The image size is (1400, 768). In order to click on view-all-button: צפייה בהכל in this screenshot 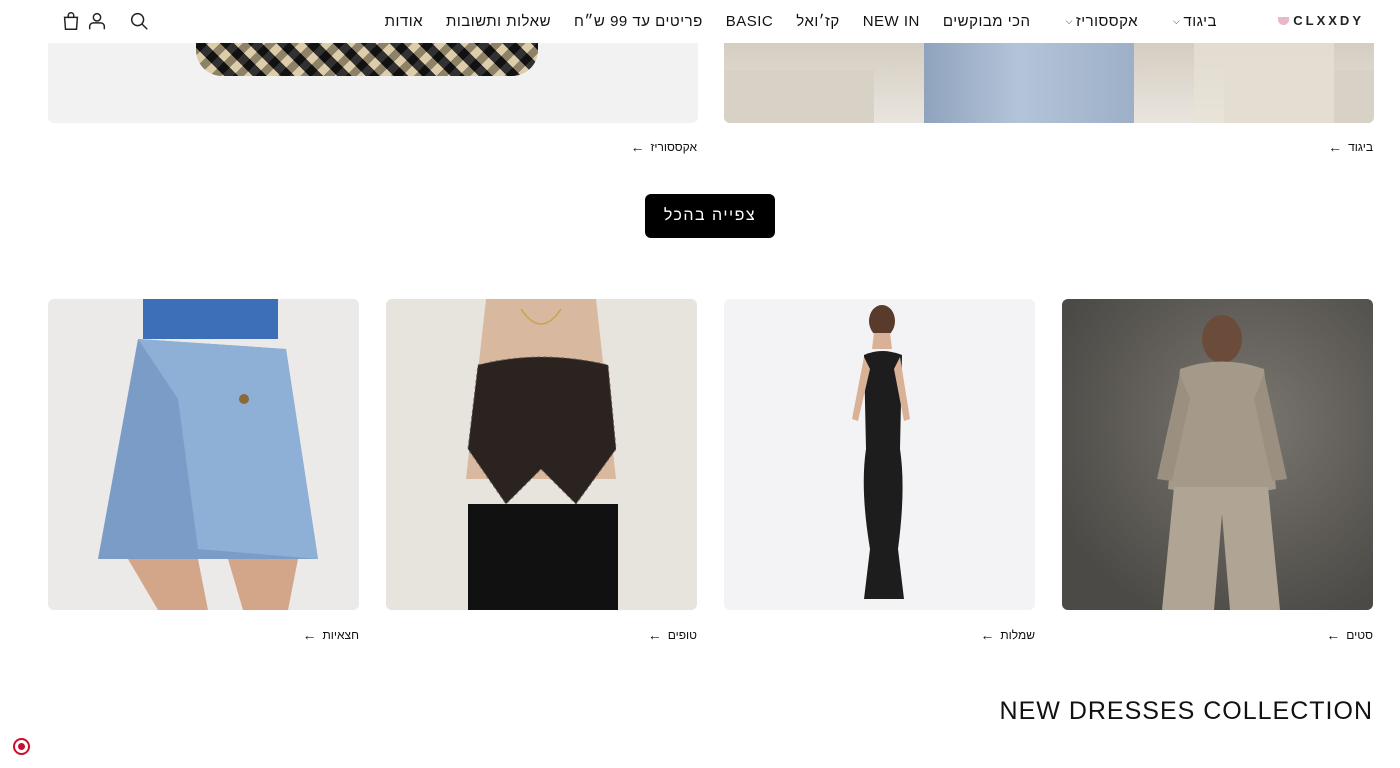, I will do `click(710, 216)`.